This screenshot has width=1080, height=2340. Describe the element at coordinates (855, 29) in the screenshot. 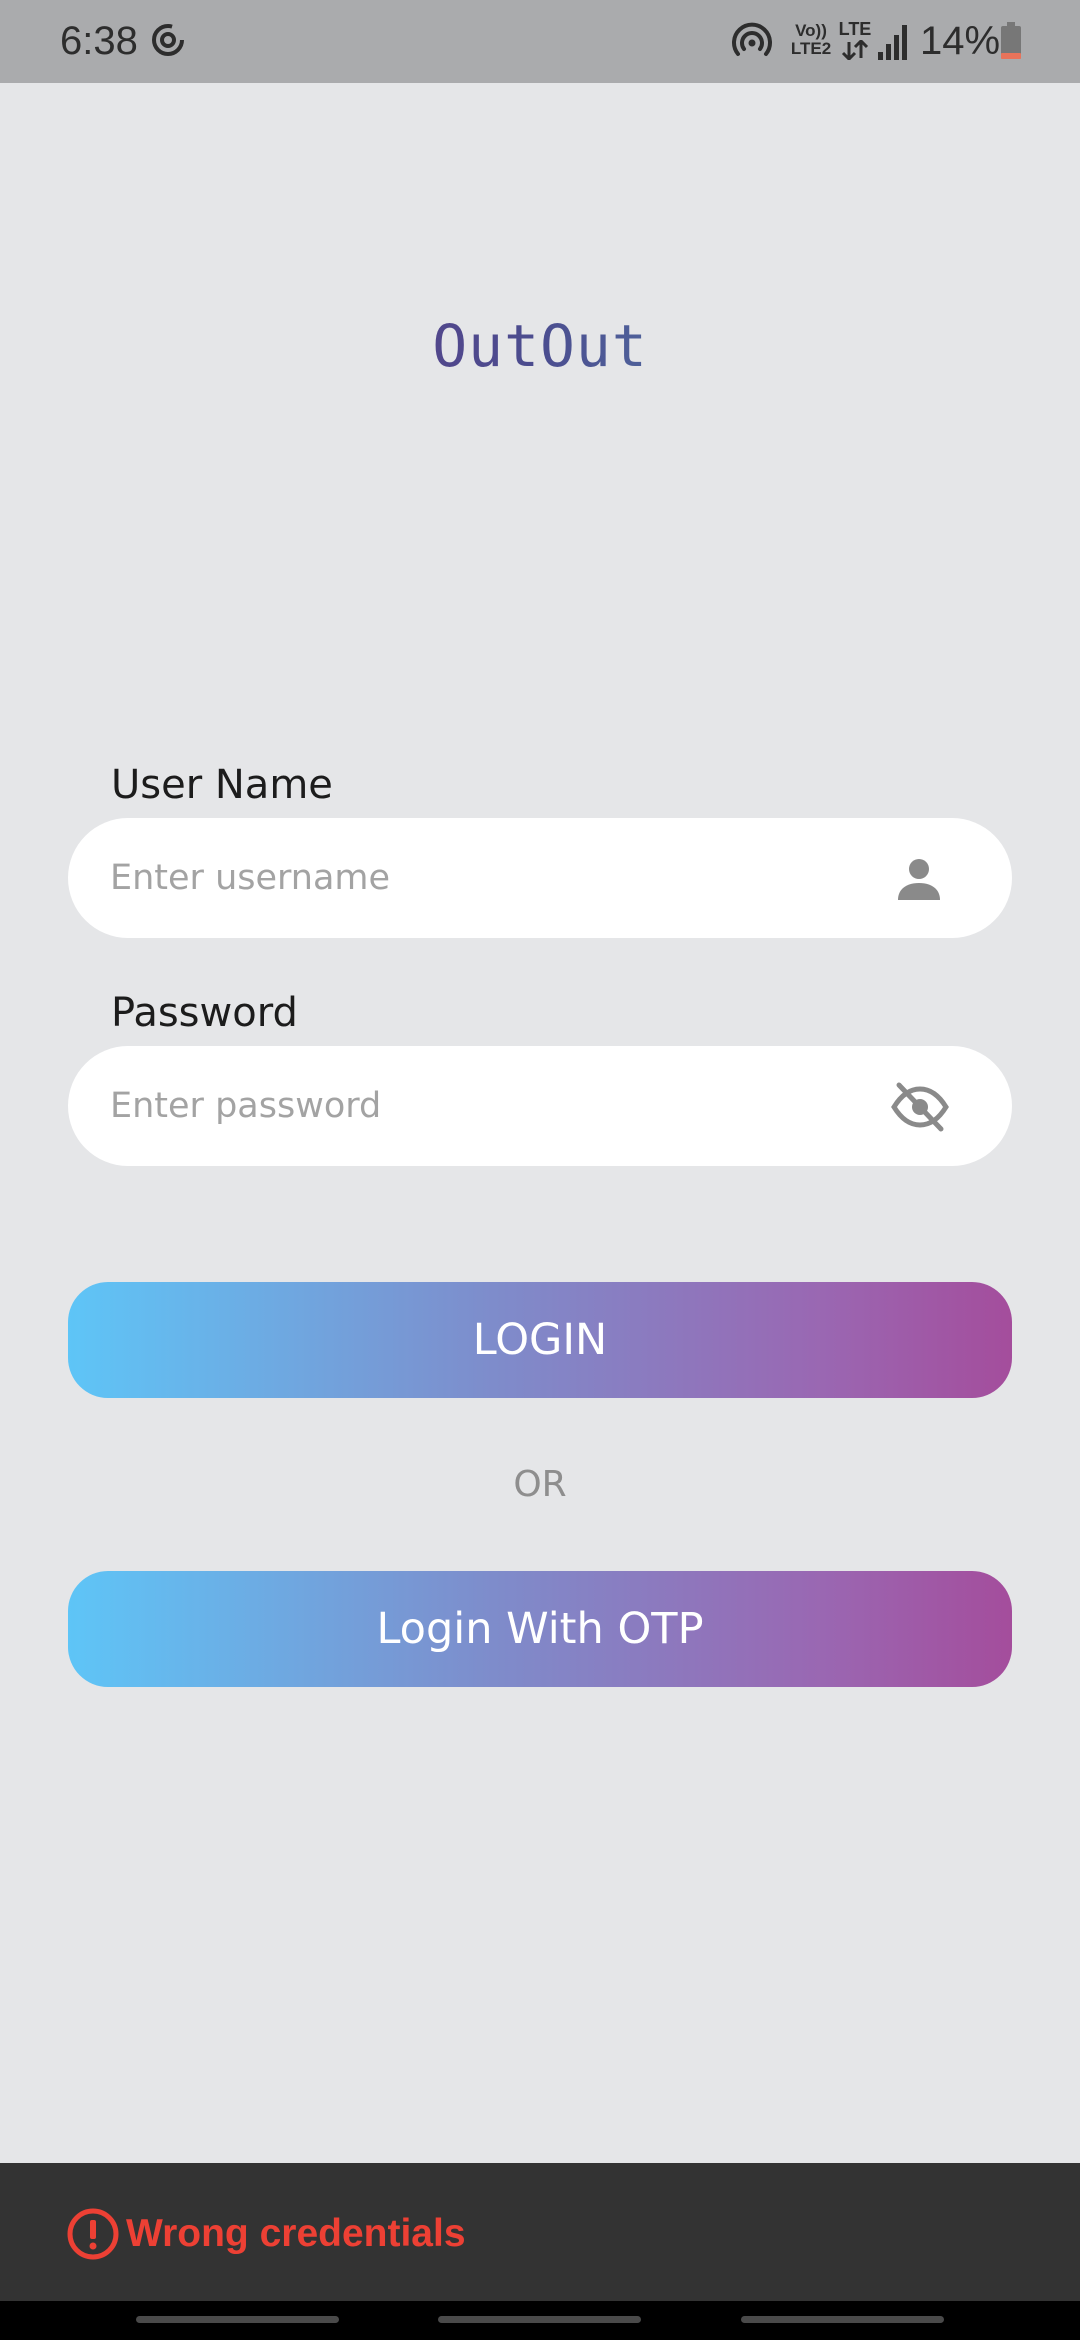

I see `lte-indicator: LTE` at that location.